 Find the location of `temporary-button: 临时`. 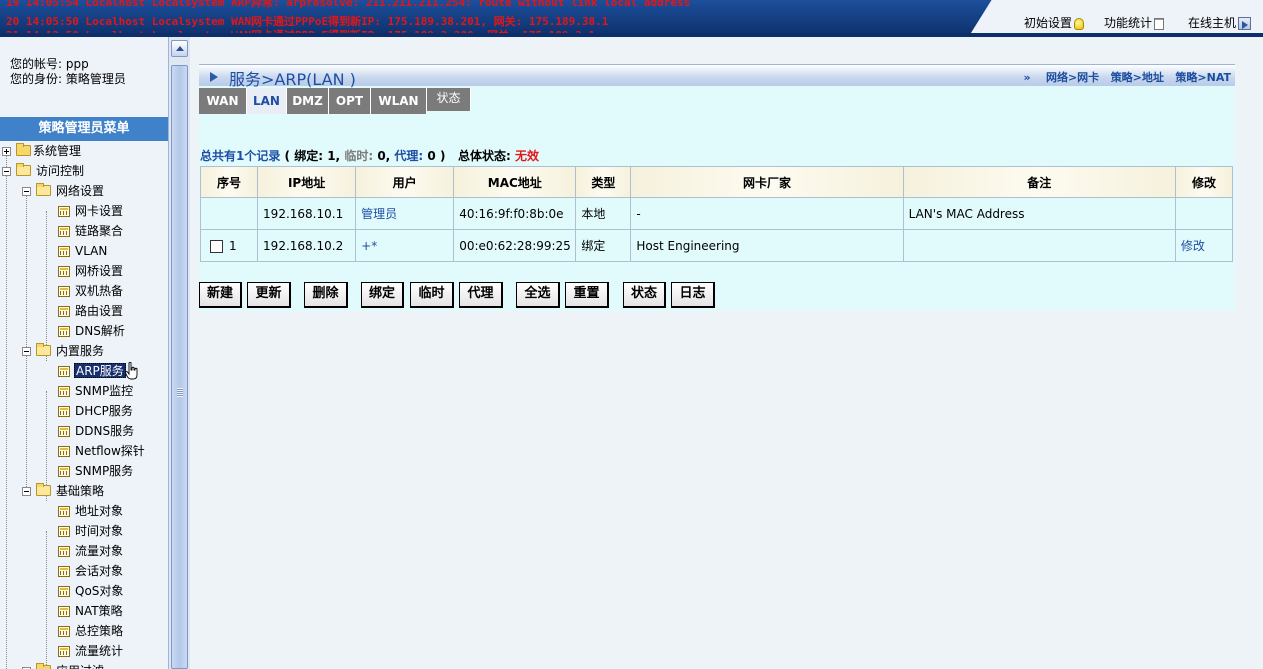

temporary-button: 临时 is located at coordinates (432, 295).